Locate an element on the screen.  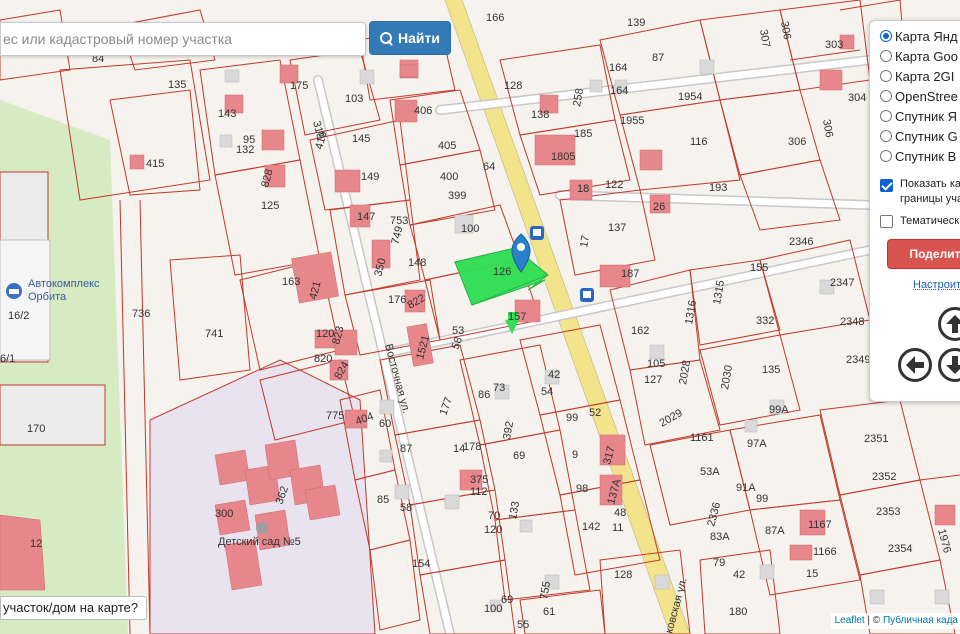
svg-text: 86 is located at coordinates (484, 395).